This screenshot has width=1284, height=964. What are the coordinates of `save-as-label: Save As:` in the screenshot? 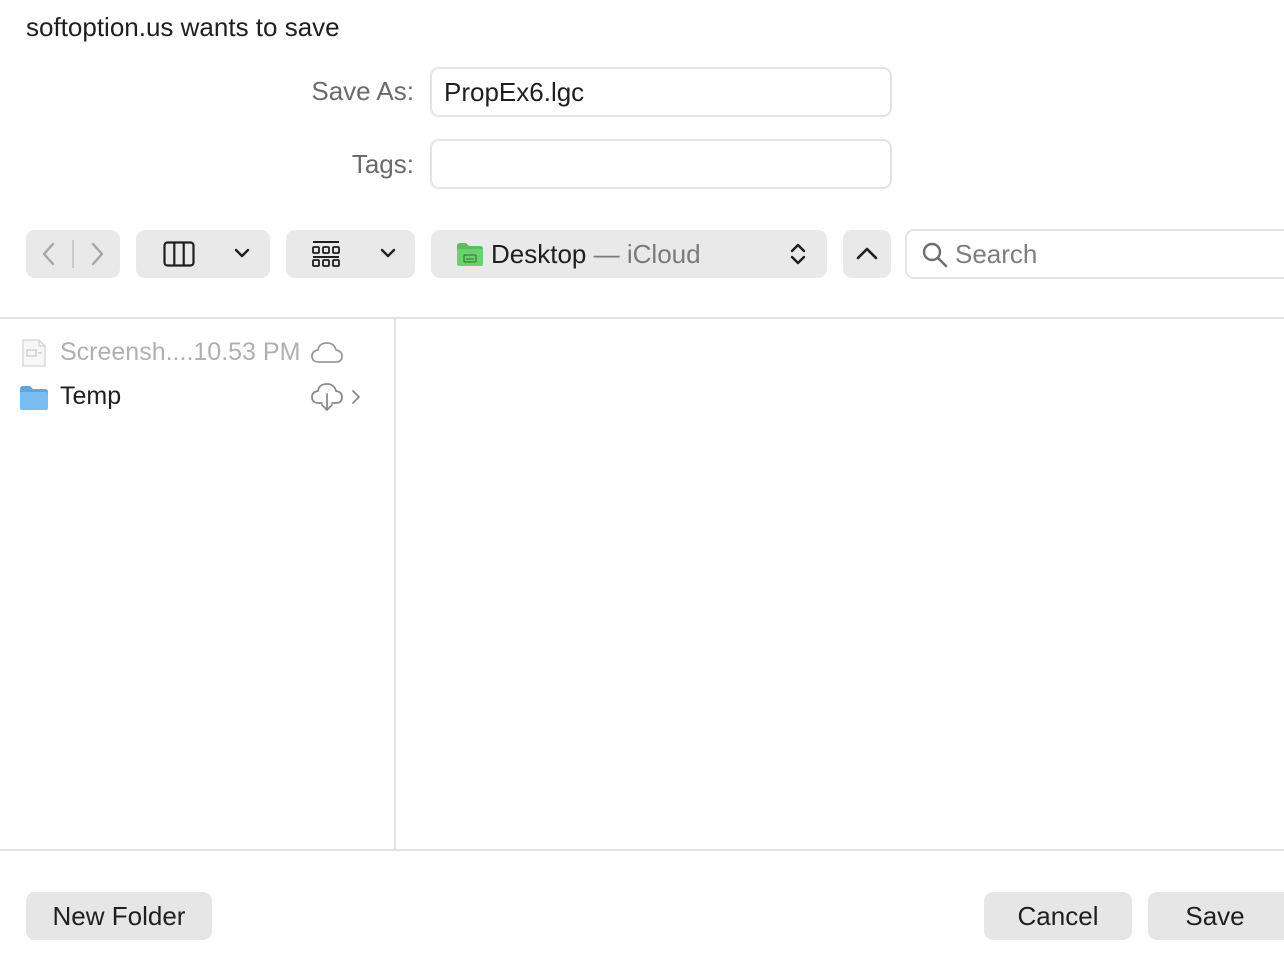 It's located at (362, 91).